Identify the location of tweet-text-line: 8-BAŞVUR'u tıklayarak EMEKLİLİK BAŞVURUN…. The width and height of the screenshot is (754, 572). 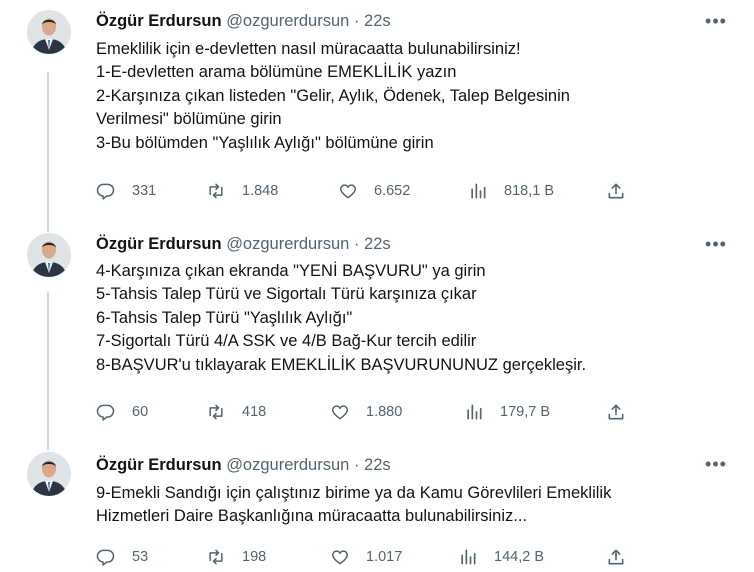
(341, 364).